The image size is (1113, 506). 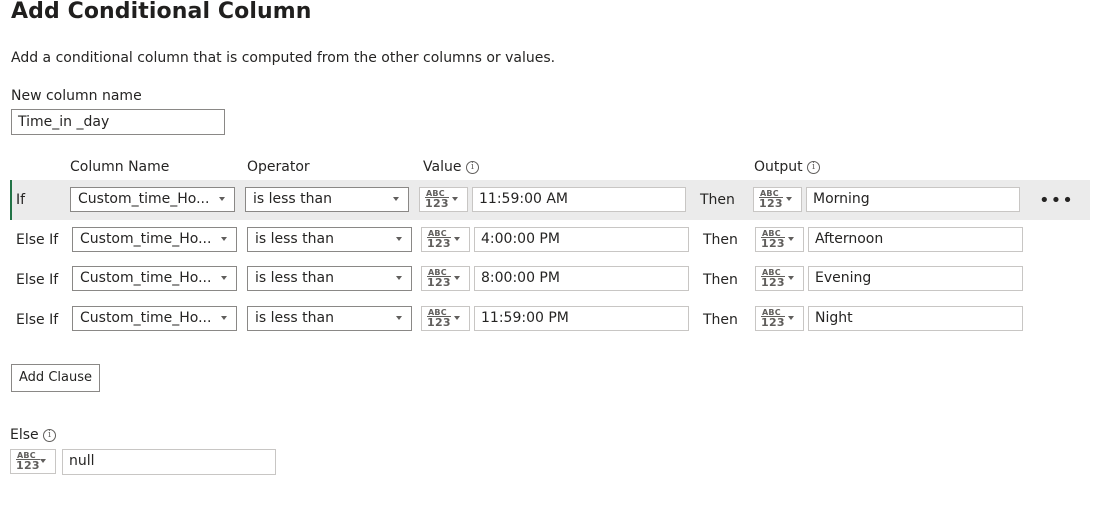 What do you see at coordinates (581, 318) in the screenshot?
I see `clause-value-input: 11:59:00 PM` at bounding box center [581, 318].